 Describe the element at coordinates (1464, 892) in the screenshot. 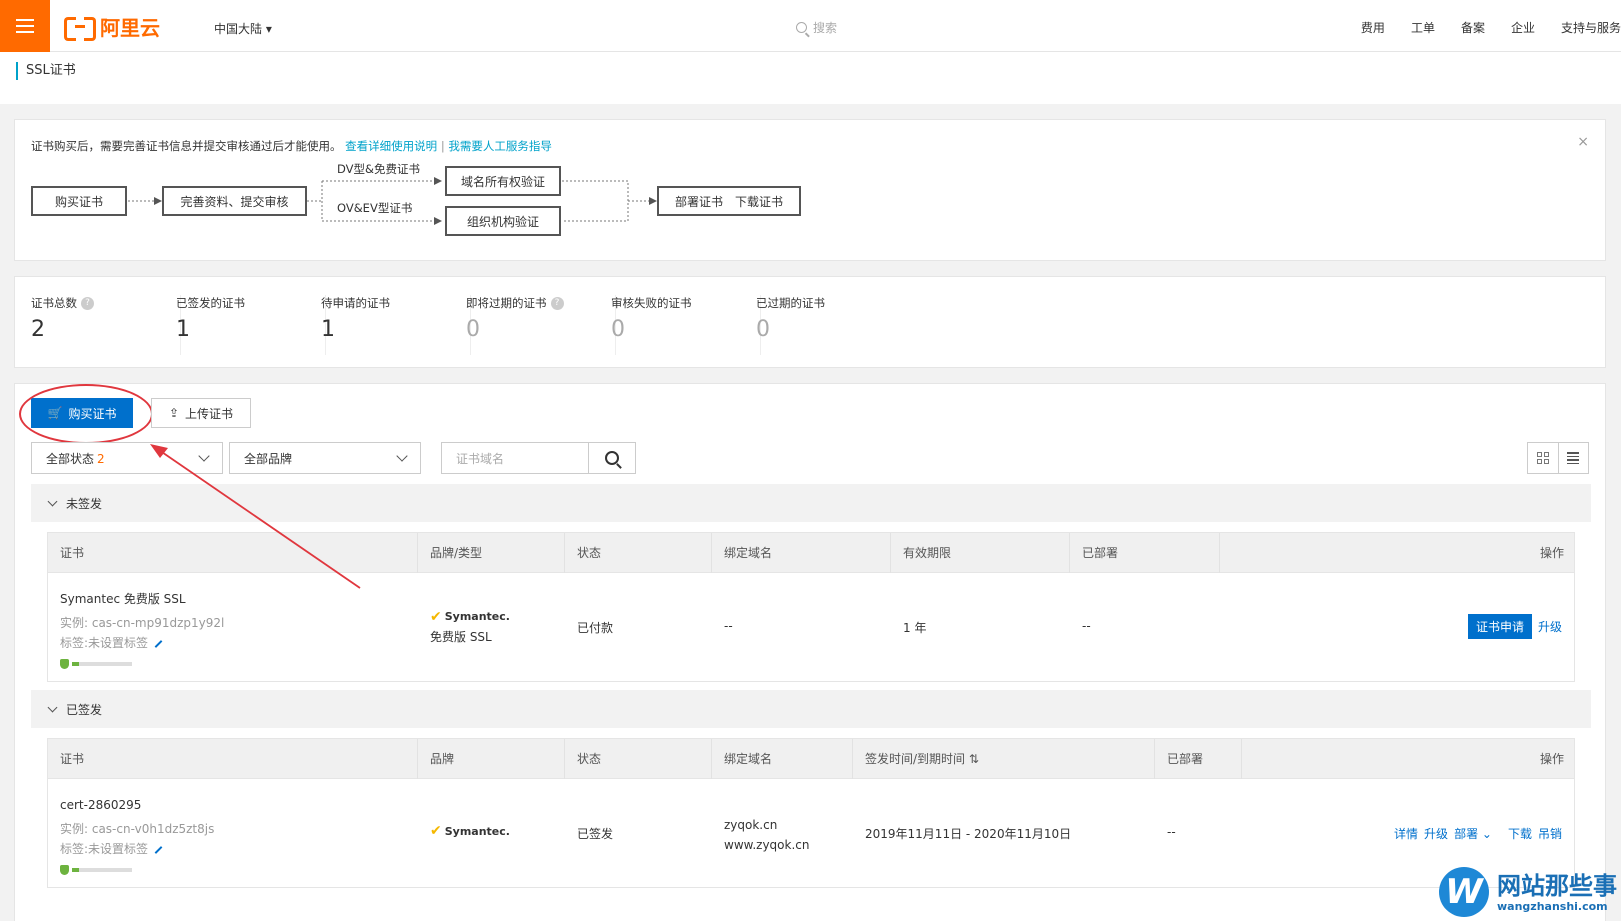

I see `watermark-logo: W` at that location.